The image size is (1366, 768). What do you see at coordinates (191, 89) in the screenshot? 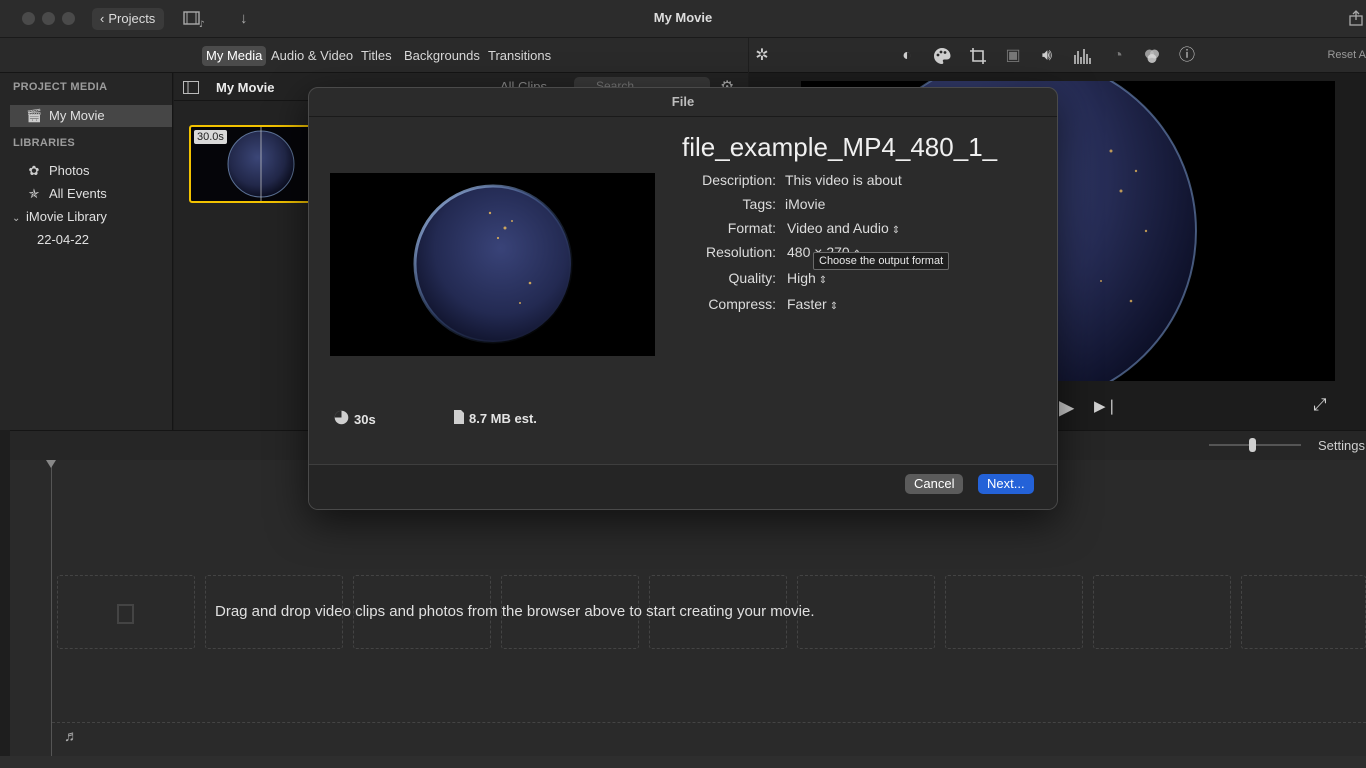
I see `sidebar-toggle-icon` at bounding box center [191, 89].